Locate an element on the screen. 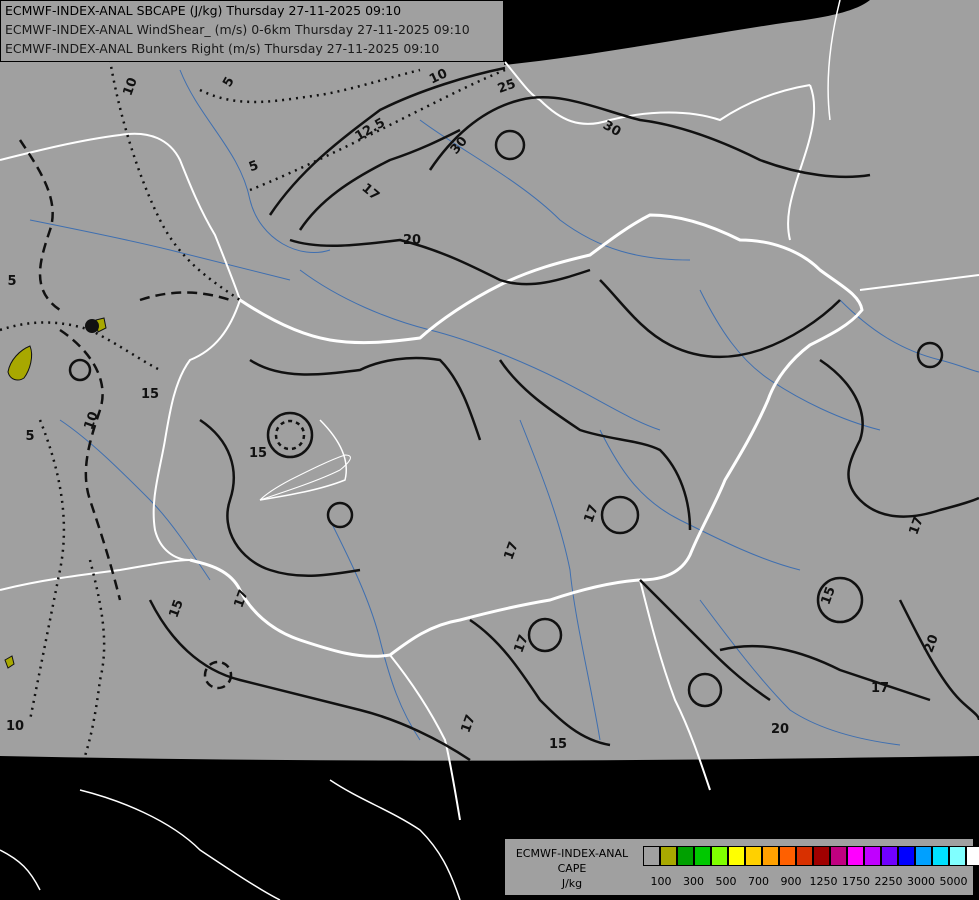 The image size is (979, 900). contour-label: 10 is located at coordinates (15, 726).